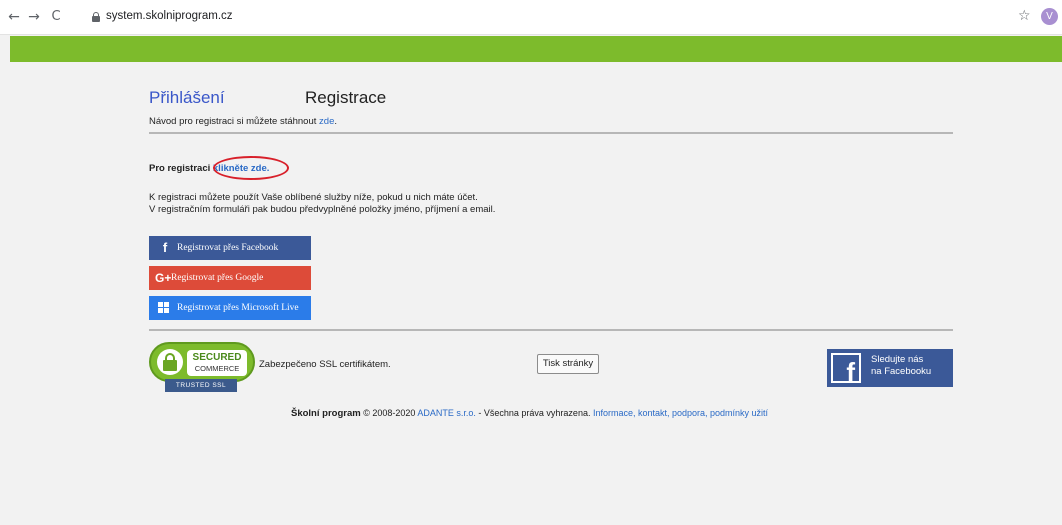  What do you see at coordinates (389, 413) in the screenshot?
I see `footer-copyright: © 2008-2020` at bounding box center [389, 413].